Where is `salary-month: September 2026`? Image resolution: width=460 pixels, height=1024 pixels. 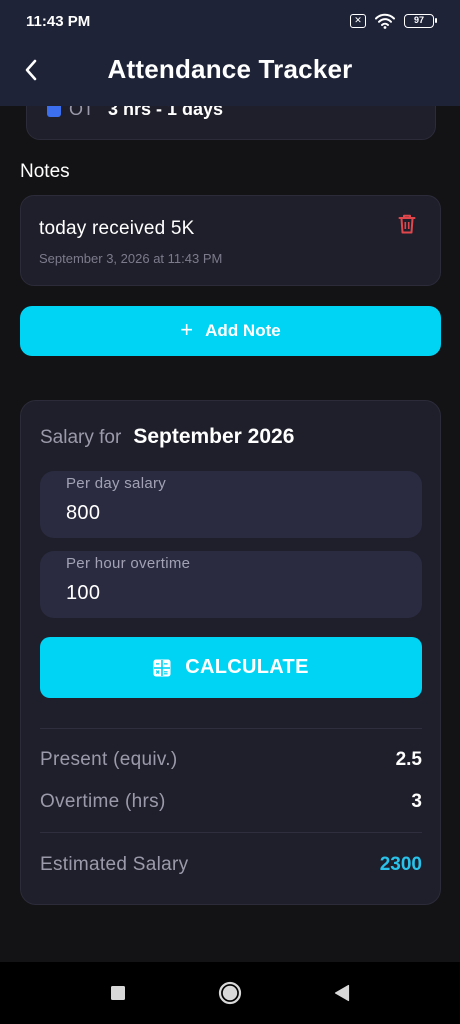
salary-month: September 2026 is located at coordinates (214, 436).